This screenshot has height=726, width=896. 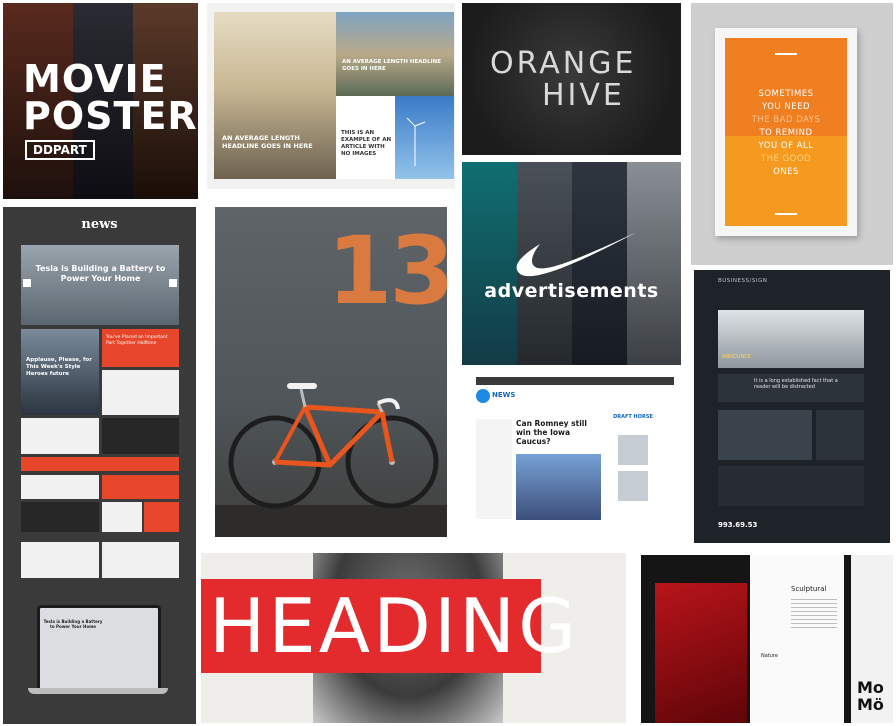 I want to click on business-content-area, so click(x=791, y=486).